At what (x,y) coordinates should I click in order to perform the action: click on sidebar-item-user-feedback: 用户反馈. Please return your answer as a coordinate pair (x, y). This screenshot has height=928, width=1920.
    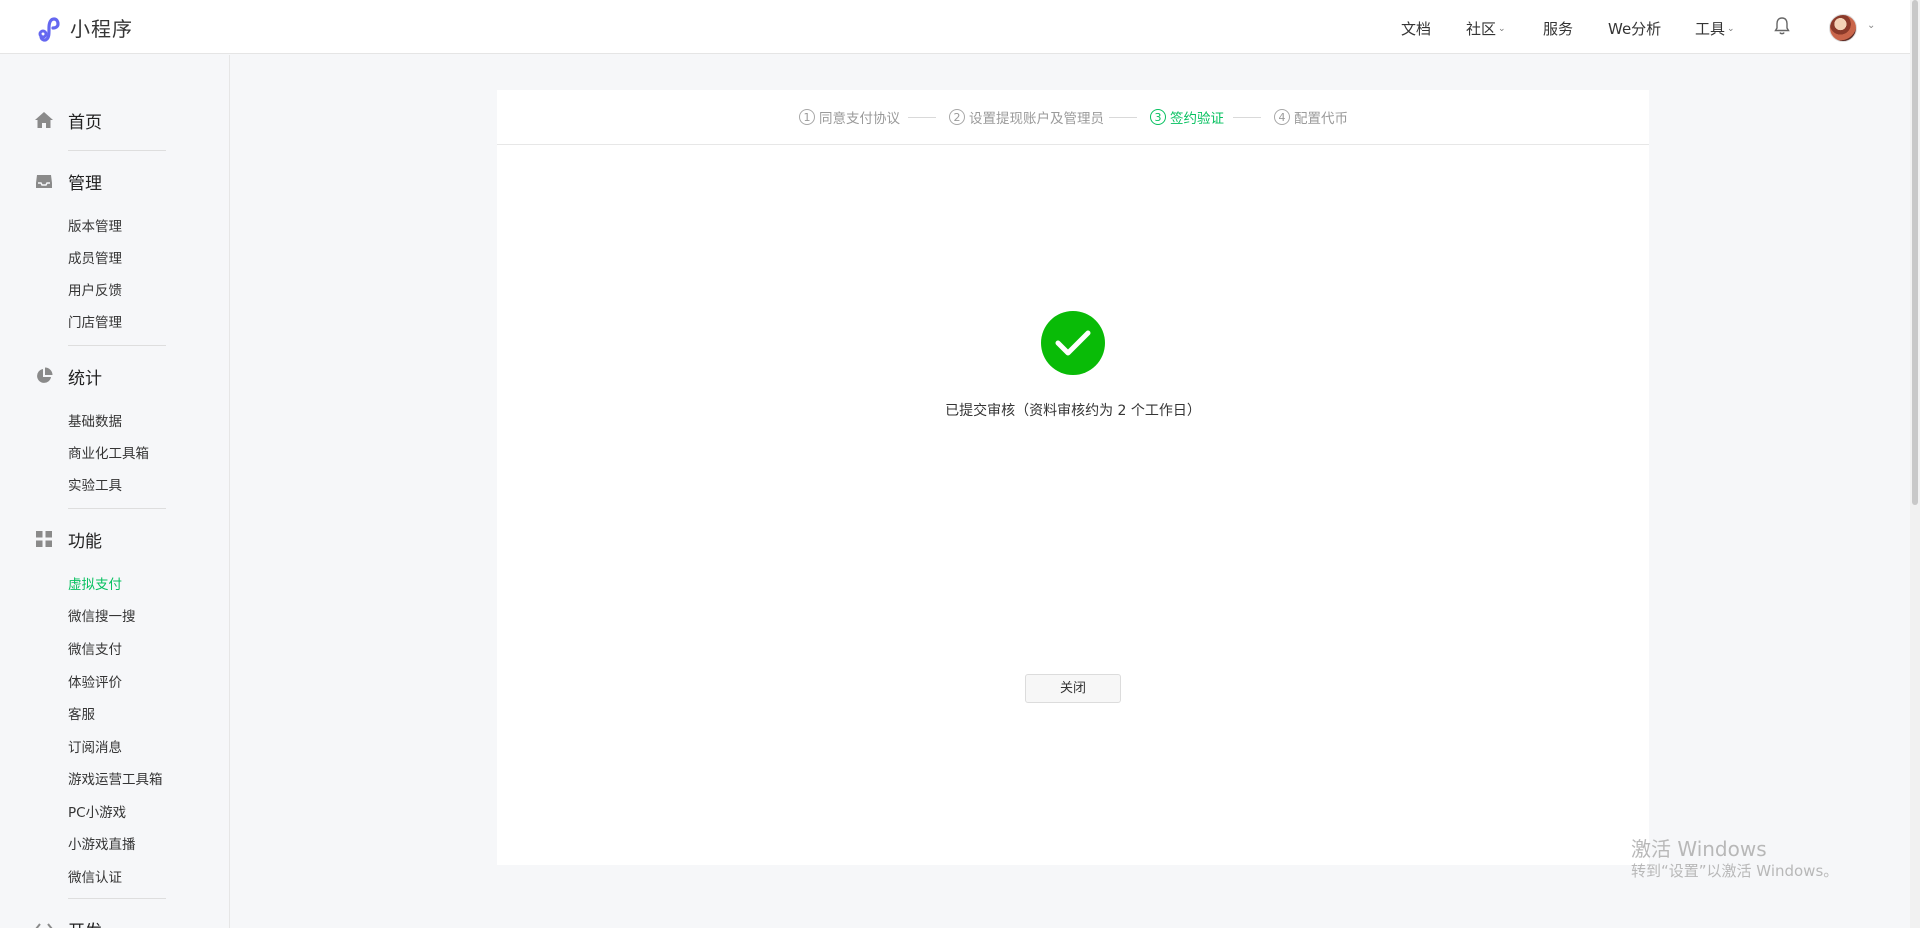
    Looking at the image, I should click on (95, 289).